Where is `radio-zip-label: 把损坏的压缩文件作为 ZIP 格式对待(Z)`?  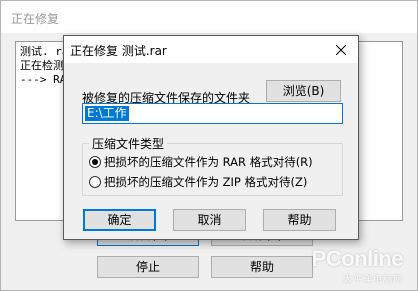
radio-zip-label: 把损坏的压缩文件作为 ZIP 格式对待(Z) is located at coordinates (206, 182).